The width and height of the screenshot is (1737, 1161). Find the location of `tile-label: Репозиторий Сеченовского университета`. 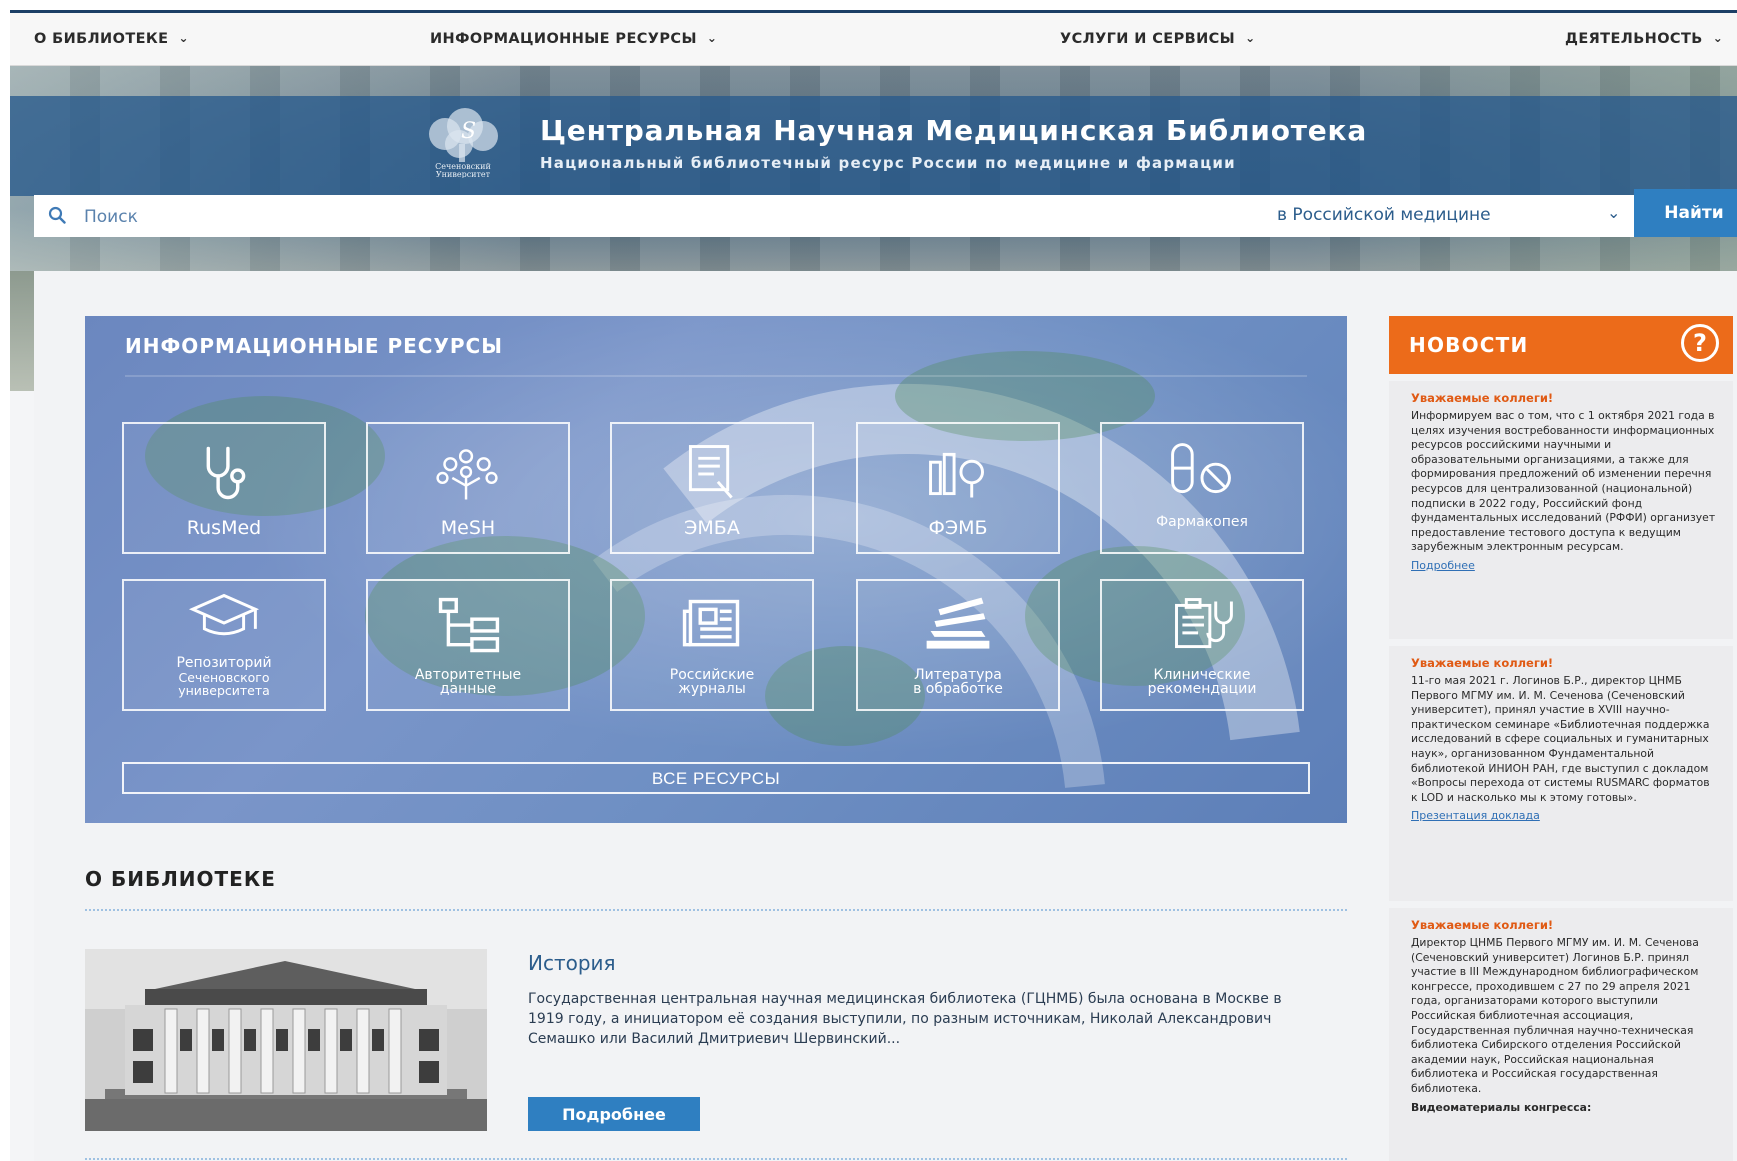

tile-label: Репозиторий Сеченовского университета is located at coordinates (224, 676).